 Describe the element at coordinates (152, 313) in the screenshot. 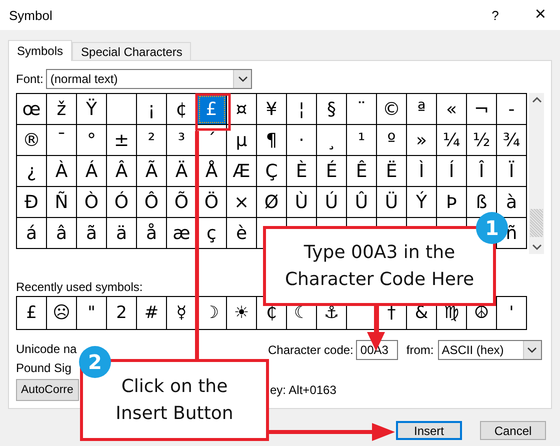

I see `symbol-cell: #` at that location.